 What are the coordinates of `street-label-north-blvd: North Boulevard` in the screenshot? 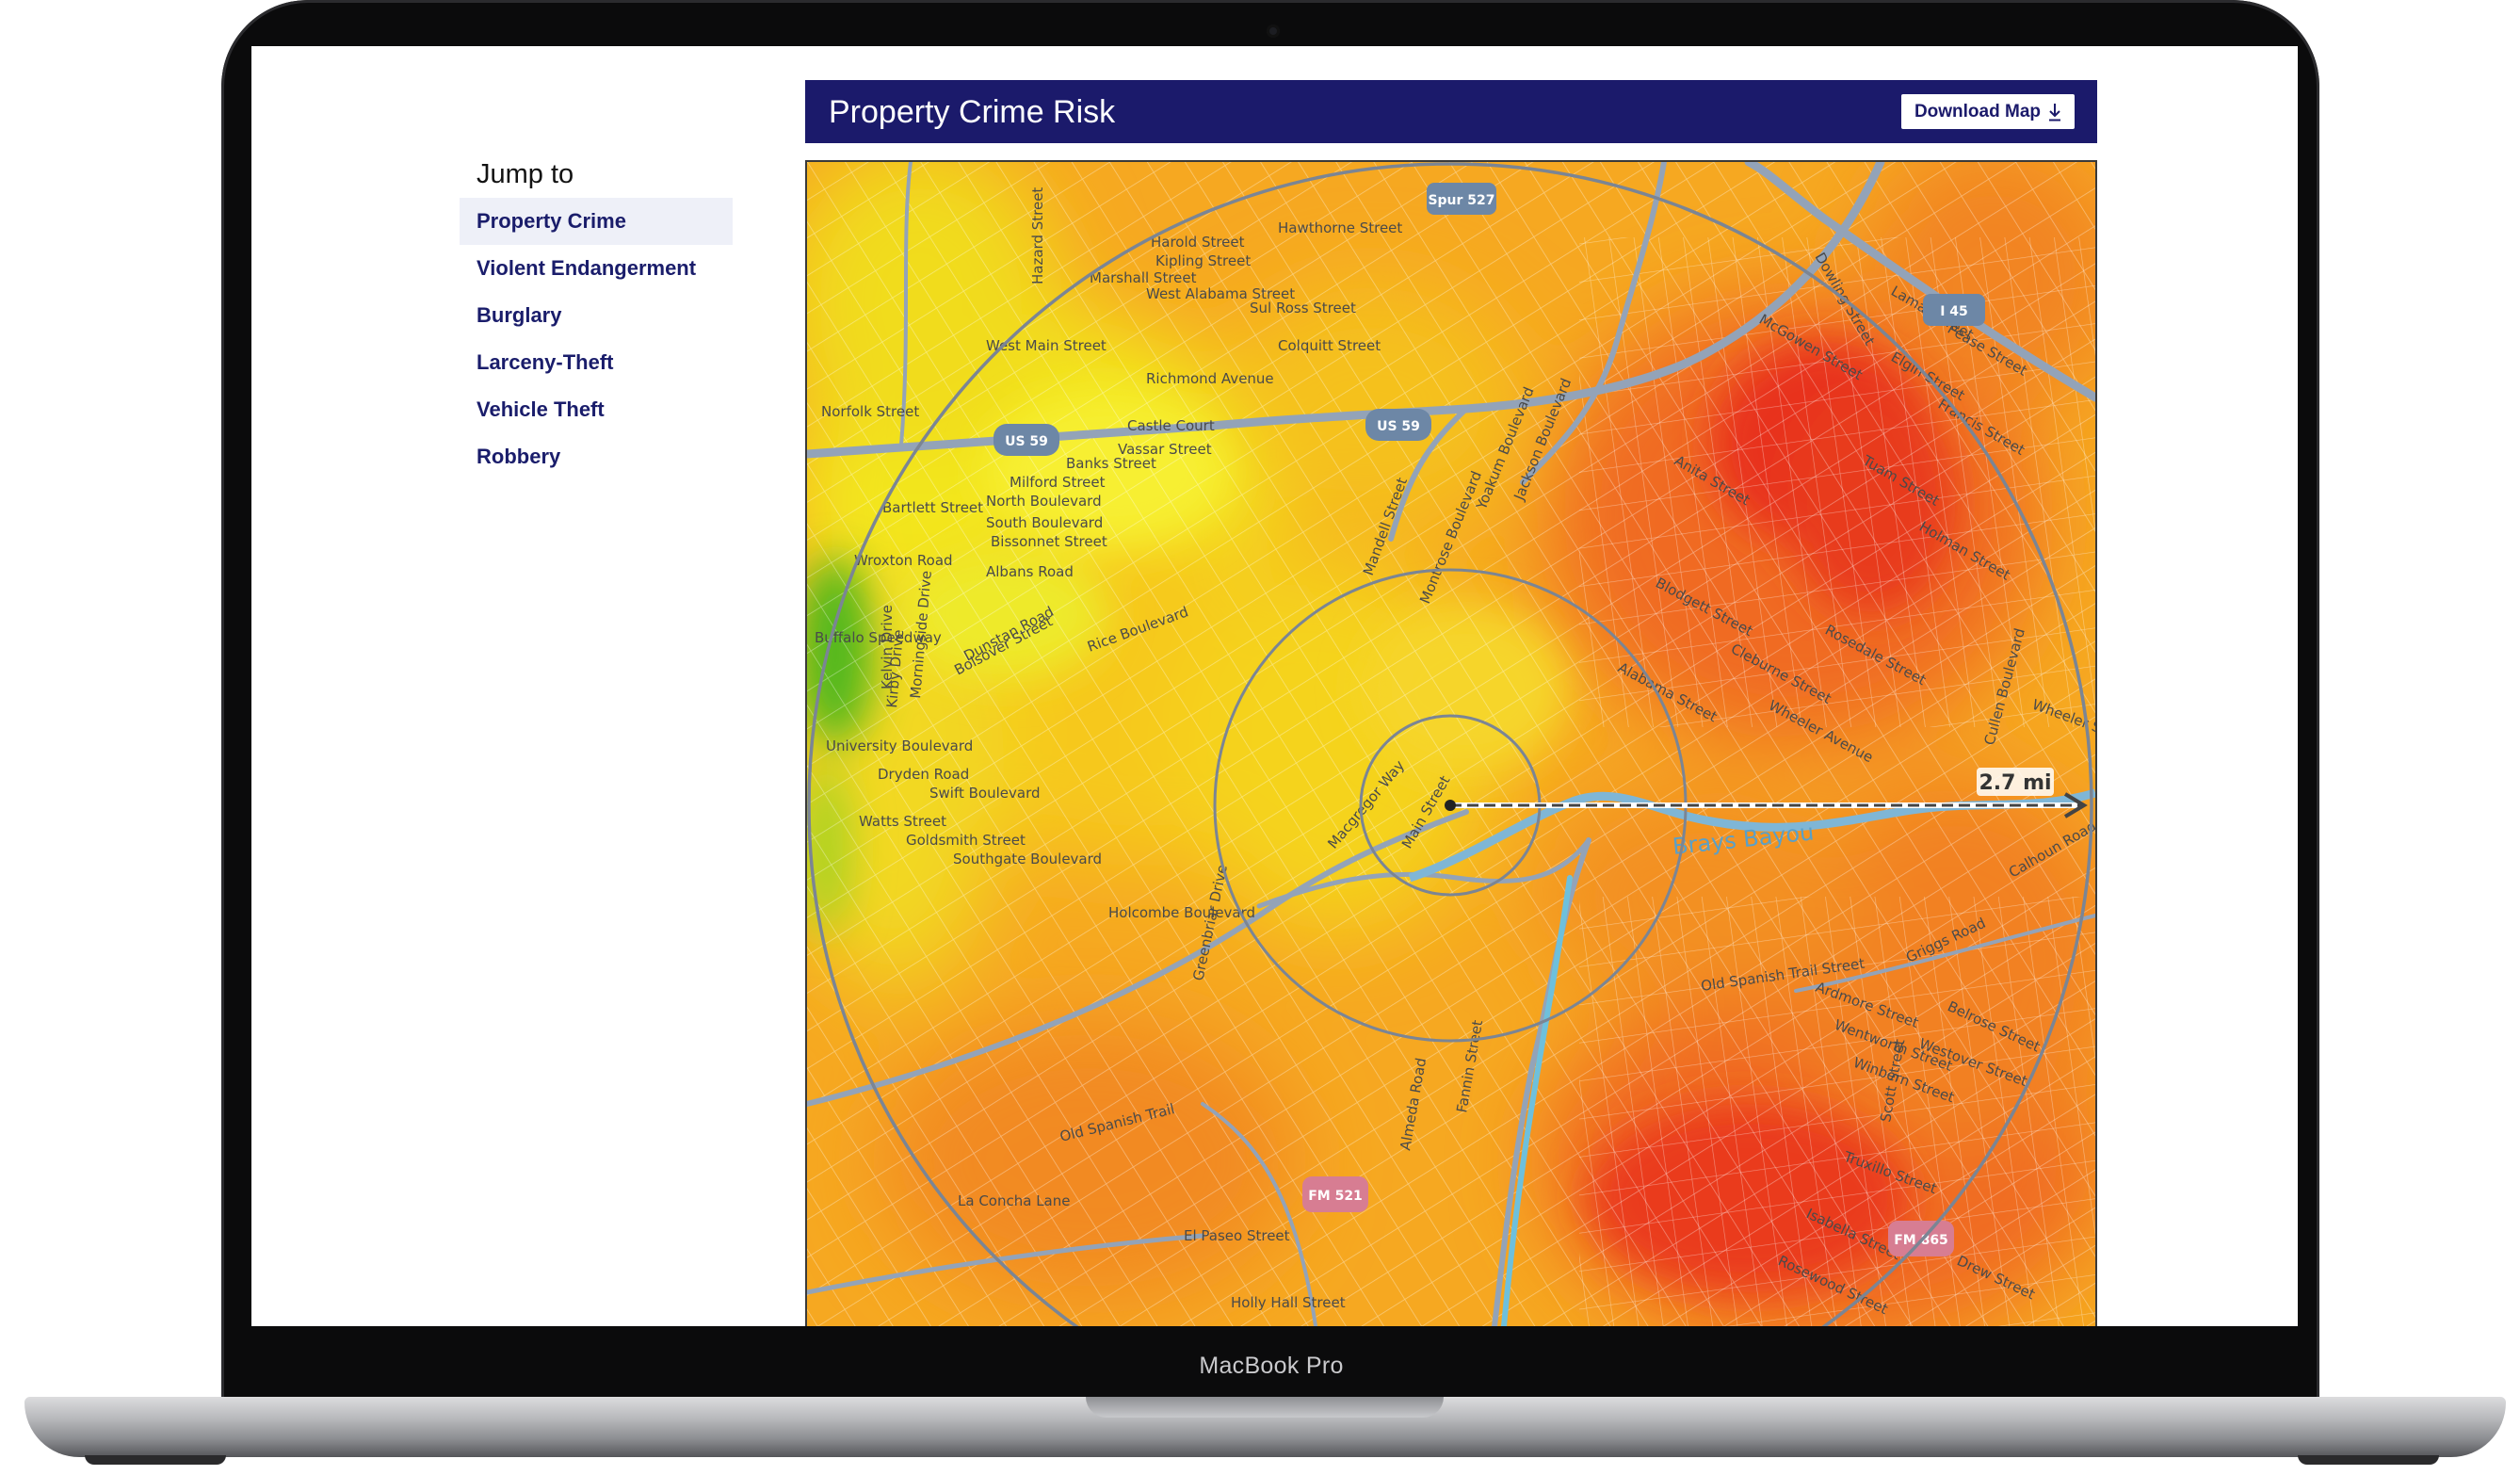 It's located at (1044, 501).